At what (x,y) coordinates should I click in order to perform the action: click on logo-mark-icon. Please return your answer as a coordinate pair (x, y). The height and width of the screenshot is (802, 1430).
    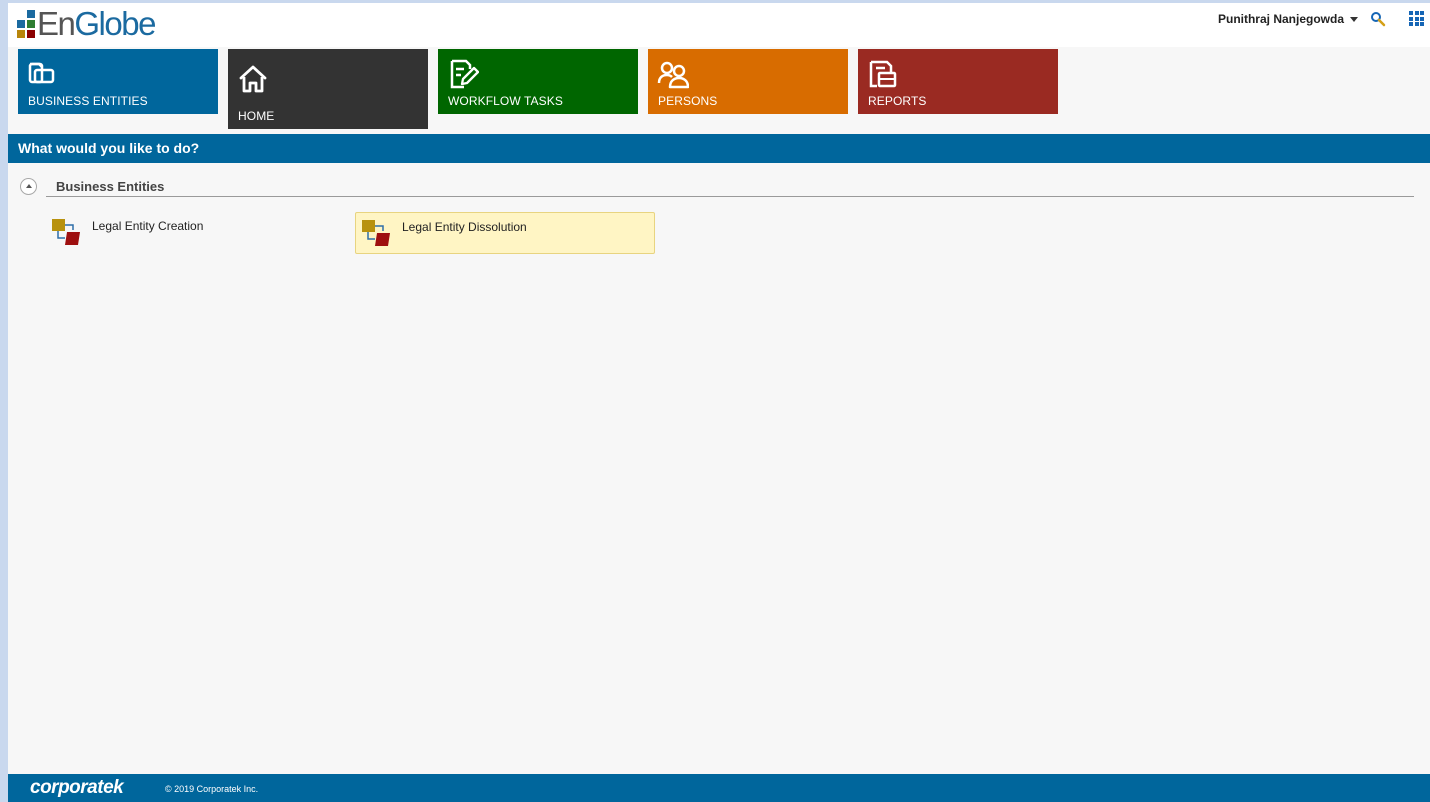
    Looking at the image, I should click on (26, 24).